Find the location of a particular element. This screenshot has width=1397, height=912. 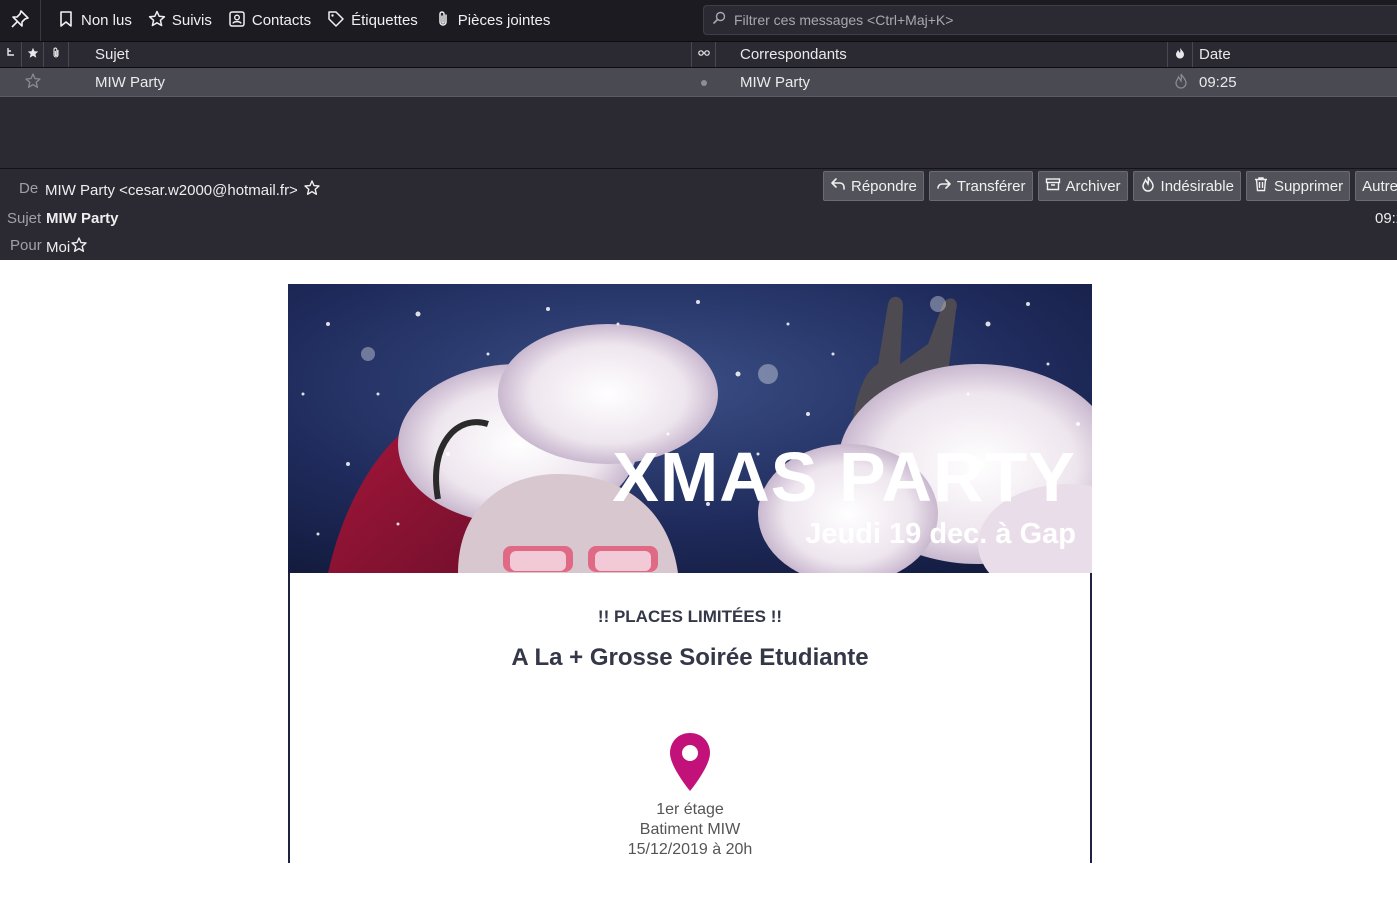

reply-button: Répondre is located at coordinates (873, 186).